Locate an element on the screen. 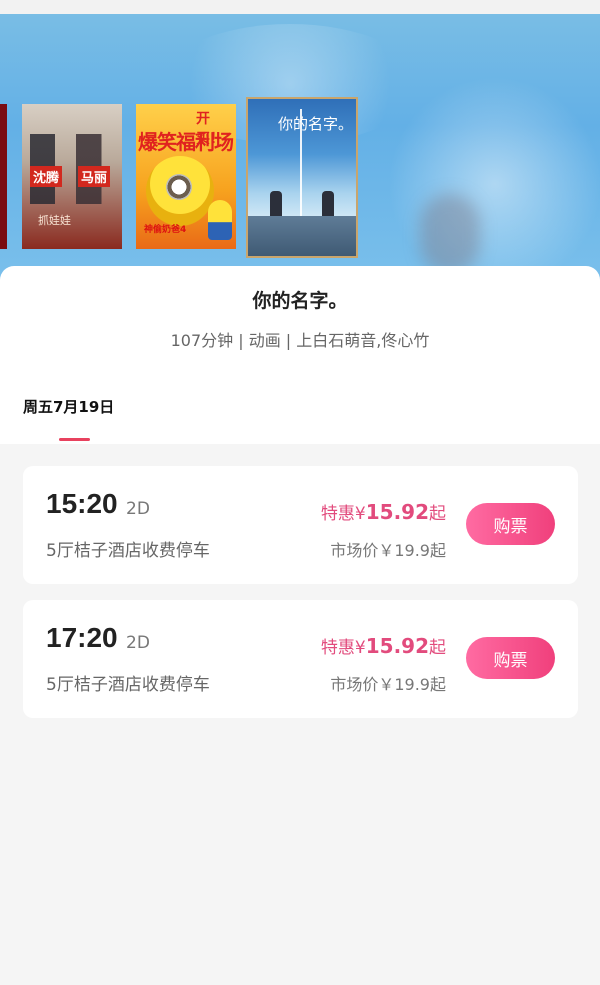 The width and height of the screenshot is (600, 985). poster-minions: 开买！ 爆笑福利场 神偷奶爸4 is located at coordinates (186, 176).